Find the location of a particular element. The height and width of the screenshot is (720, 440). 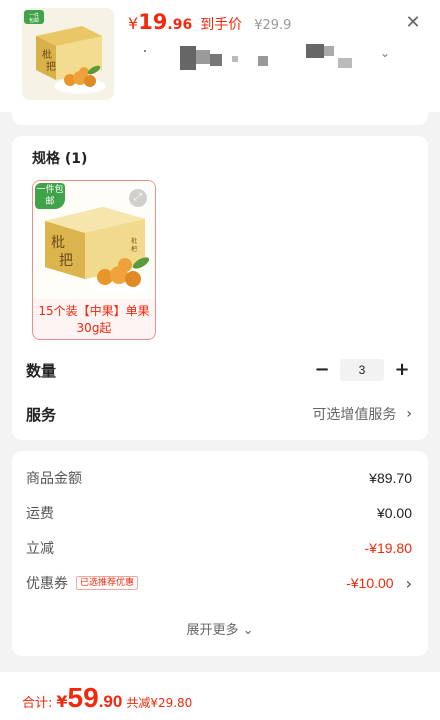

quantity-stepper: − + is located at coordinates (362, 370).